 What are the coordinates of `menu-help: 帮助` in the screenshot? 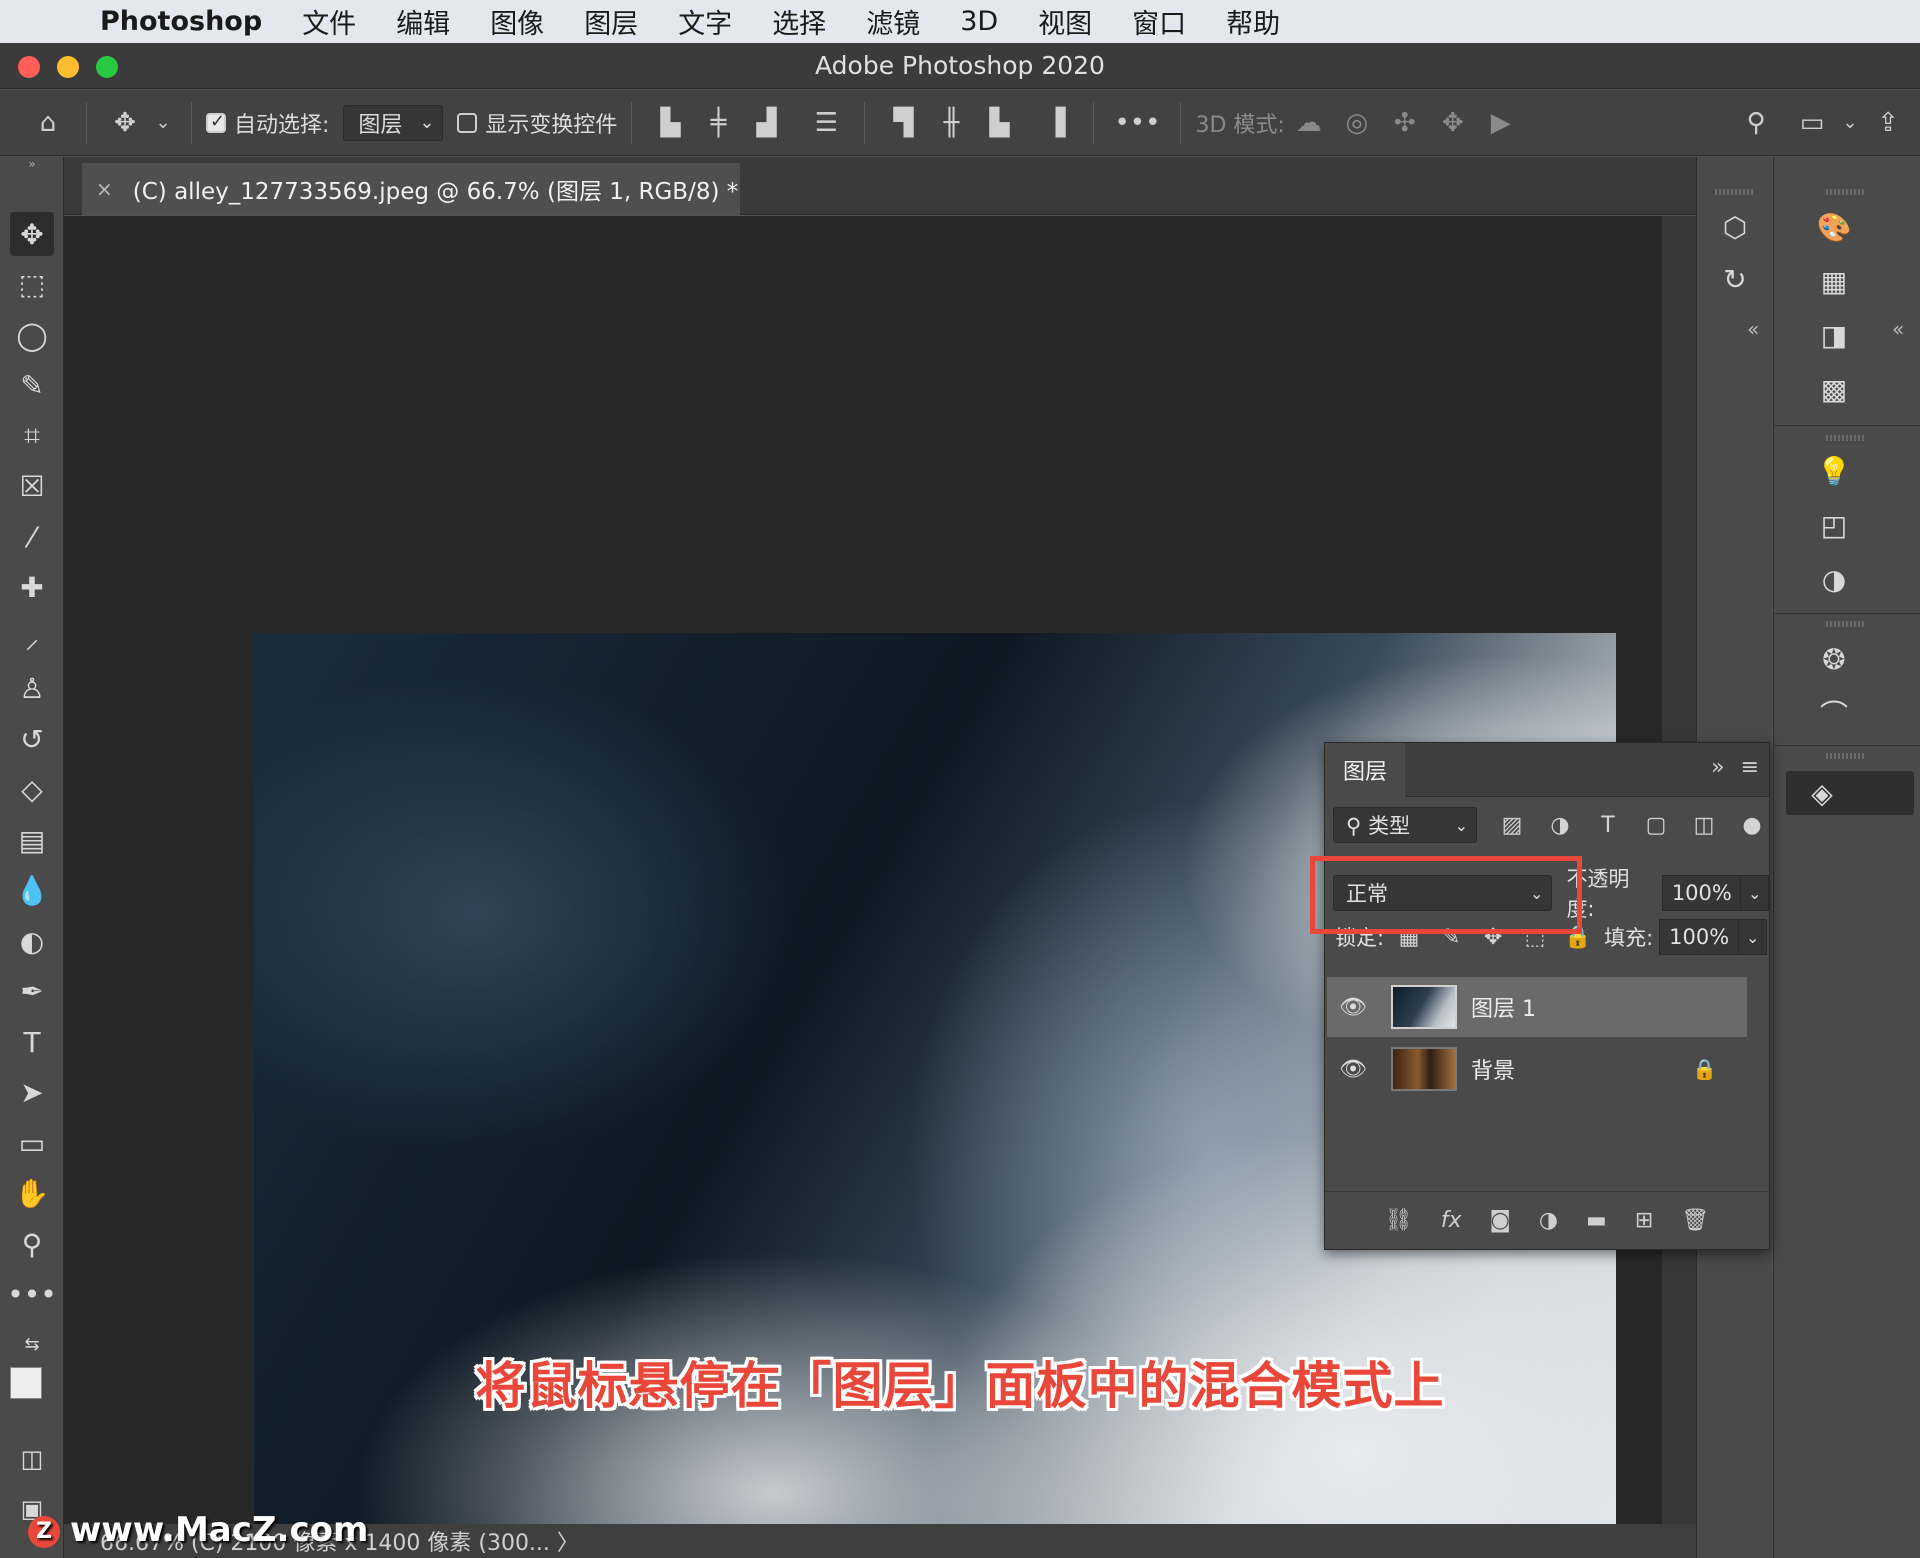 It's located at (1253, 21).